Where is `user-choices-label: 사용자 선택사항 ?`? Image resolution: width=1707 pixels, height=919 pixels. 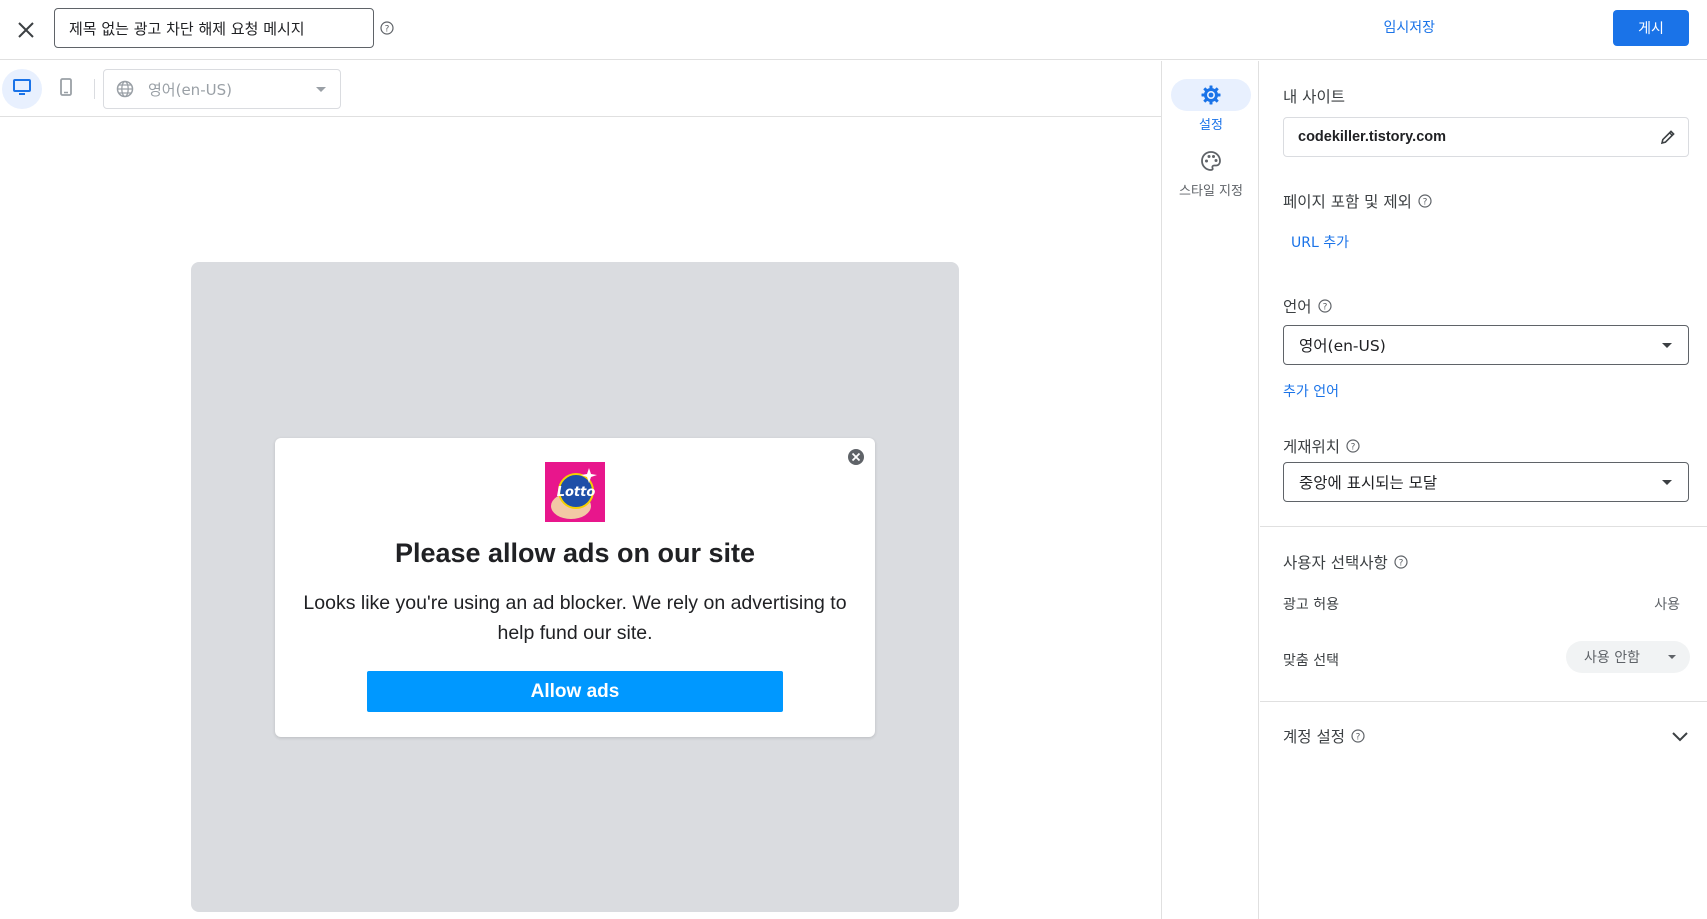 user-choices-label: 사용자 선택사항 ? is located at coordinates (1345, 562).